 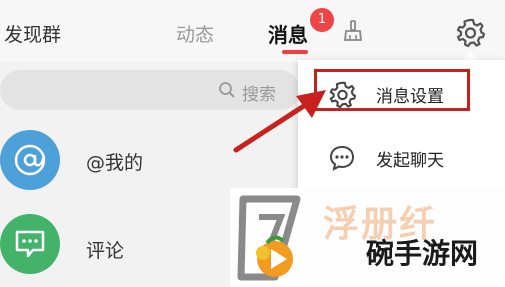 What do you see at coordinates (470, 32) in the screenshot?
I see `settings-gear-icon` at bounding box center [470, 32].